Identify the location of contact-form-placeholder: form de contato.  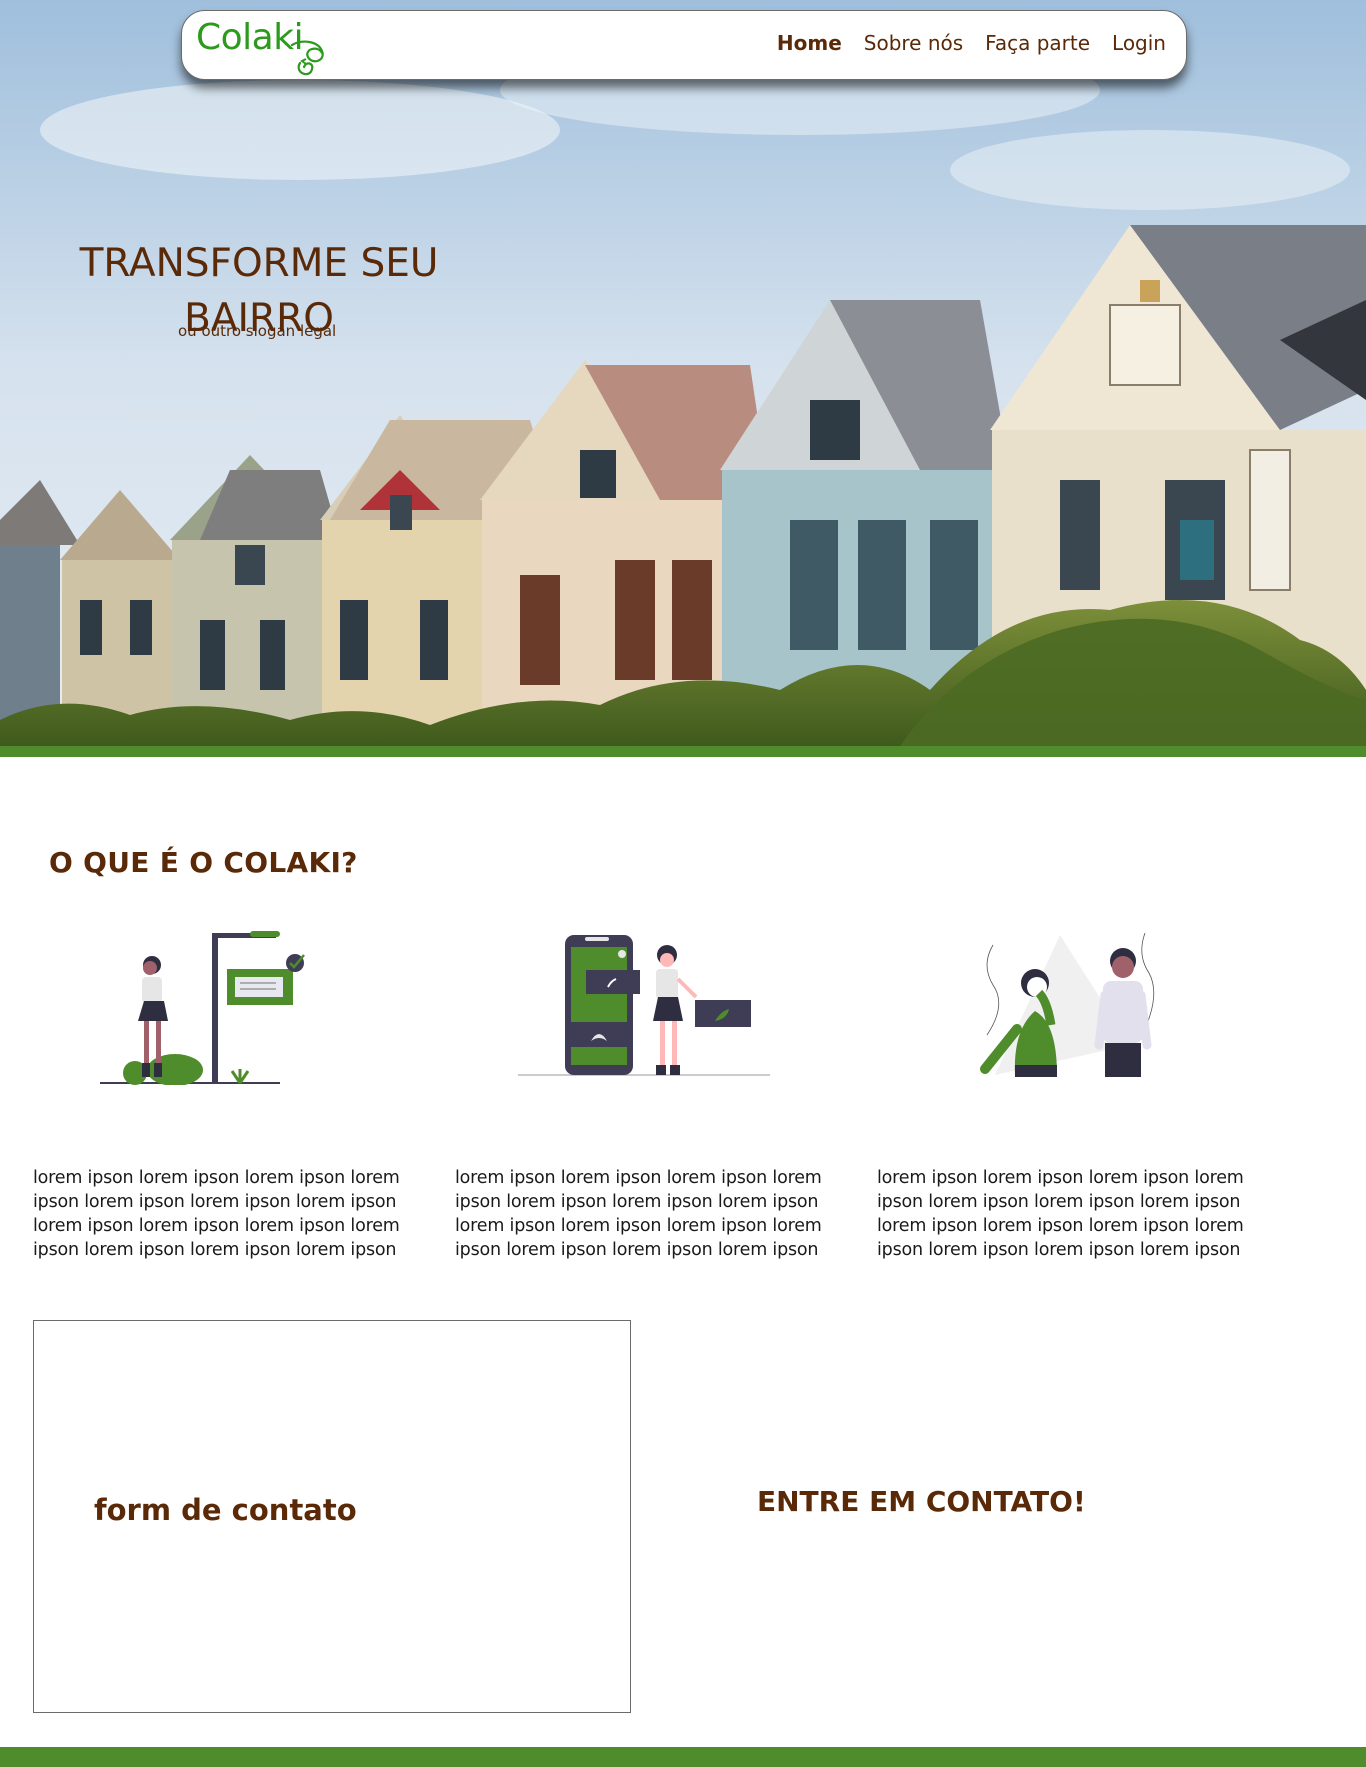
(332, 1516).